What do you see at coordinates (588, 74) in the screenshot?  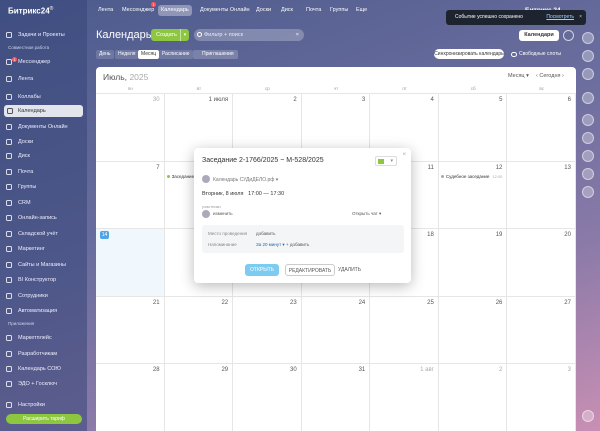 I see `help-icon` at bounding box center [588, 74].